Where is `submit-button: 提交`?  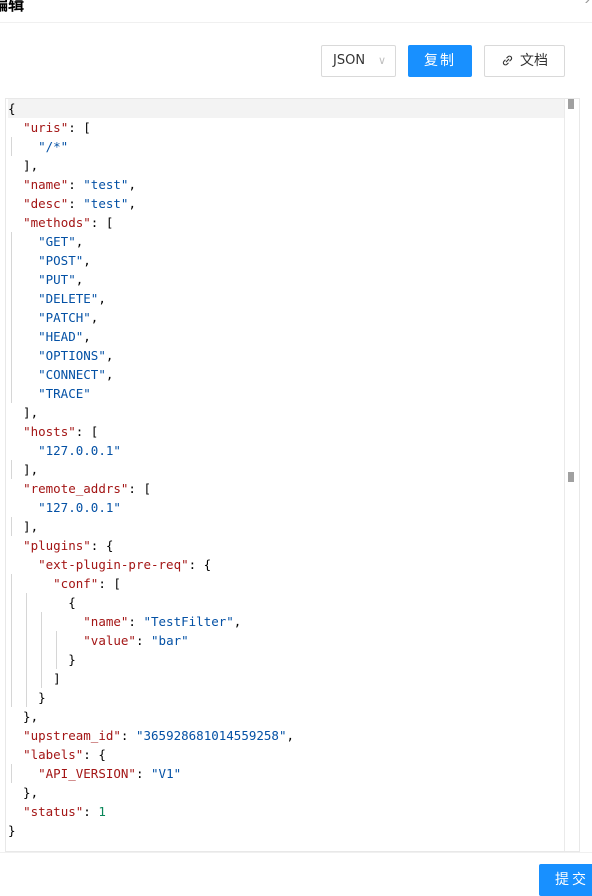
submit-button: 提交 is located at coordinates (565, 880).